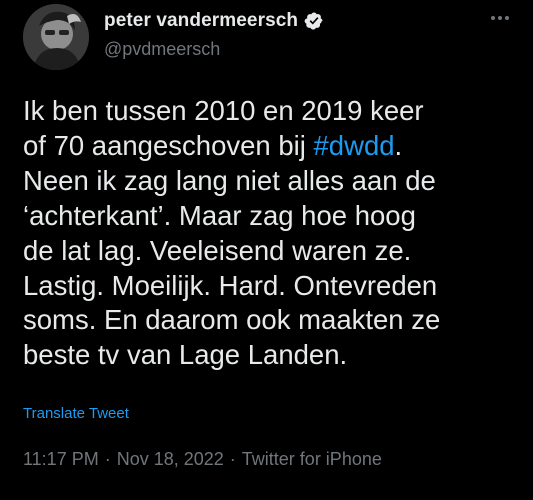 The image size is (533, 500). I want to click on author-display-name: peter vandermeersch, so click(201, 21).